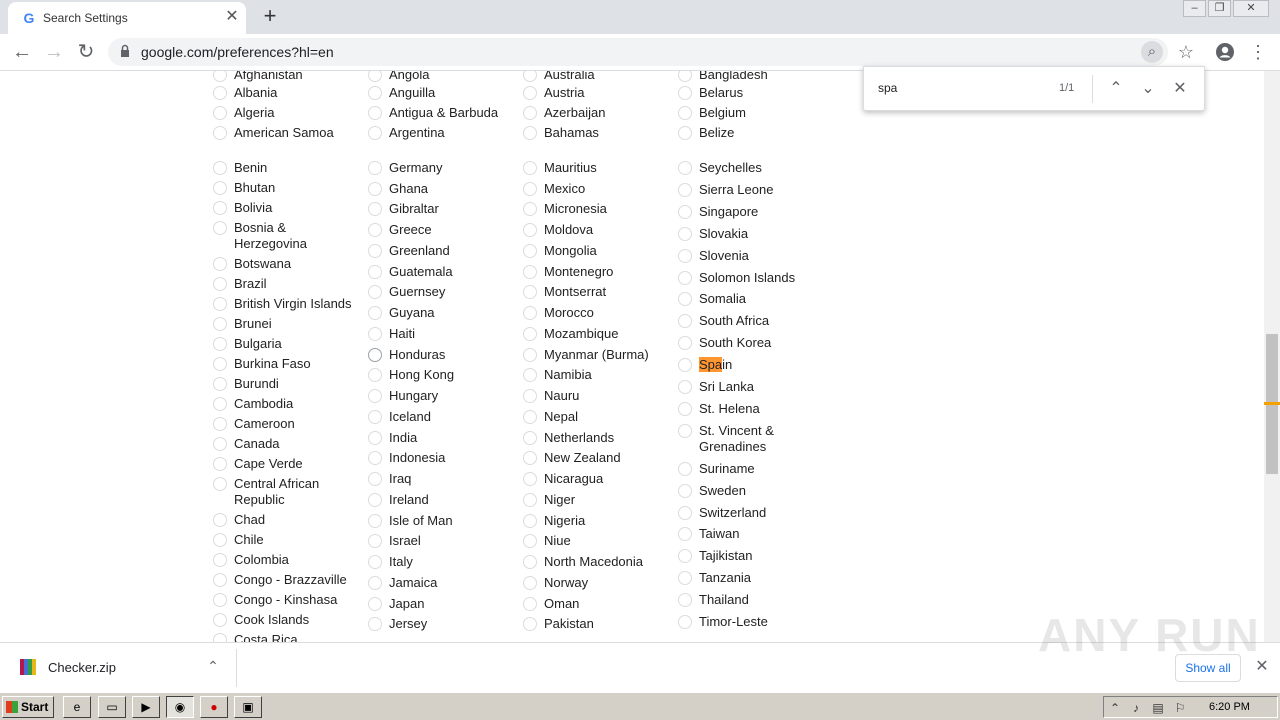  Describe the element at coordinates (596, 334) in the screenshot. I see `country-option: Mozambique` at that location.